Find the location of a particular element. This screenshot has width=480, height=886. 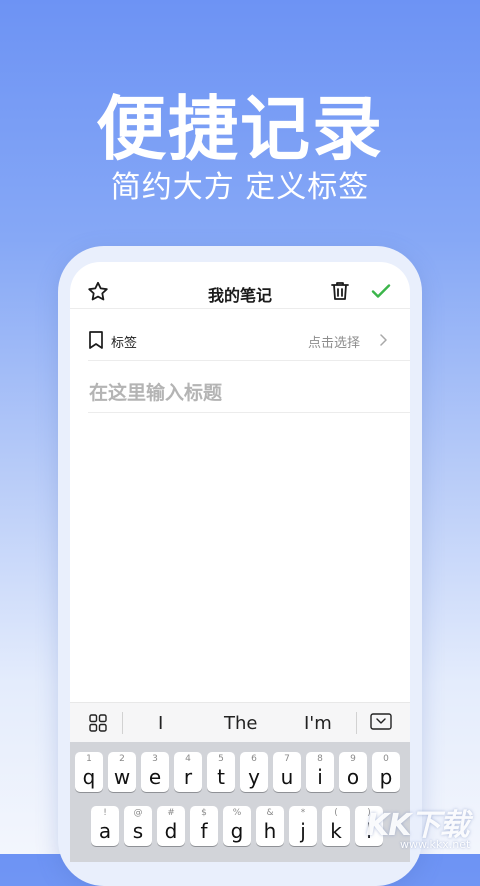

key-hint: 6 is located at coordinates (254, 759).